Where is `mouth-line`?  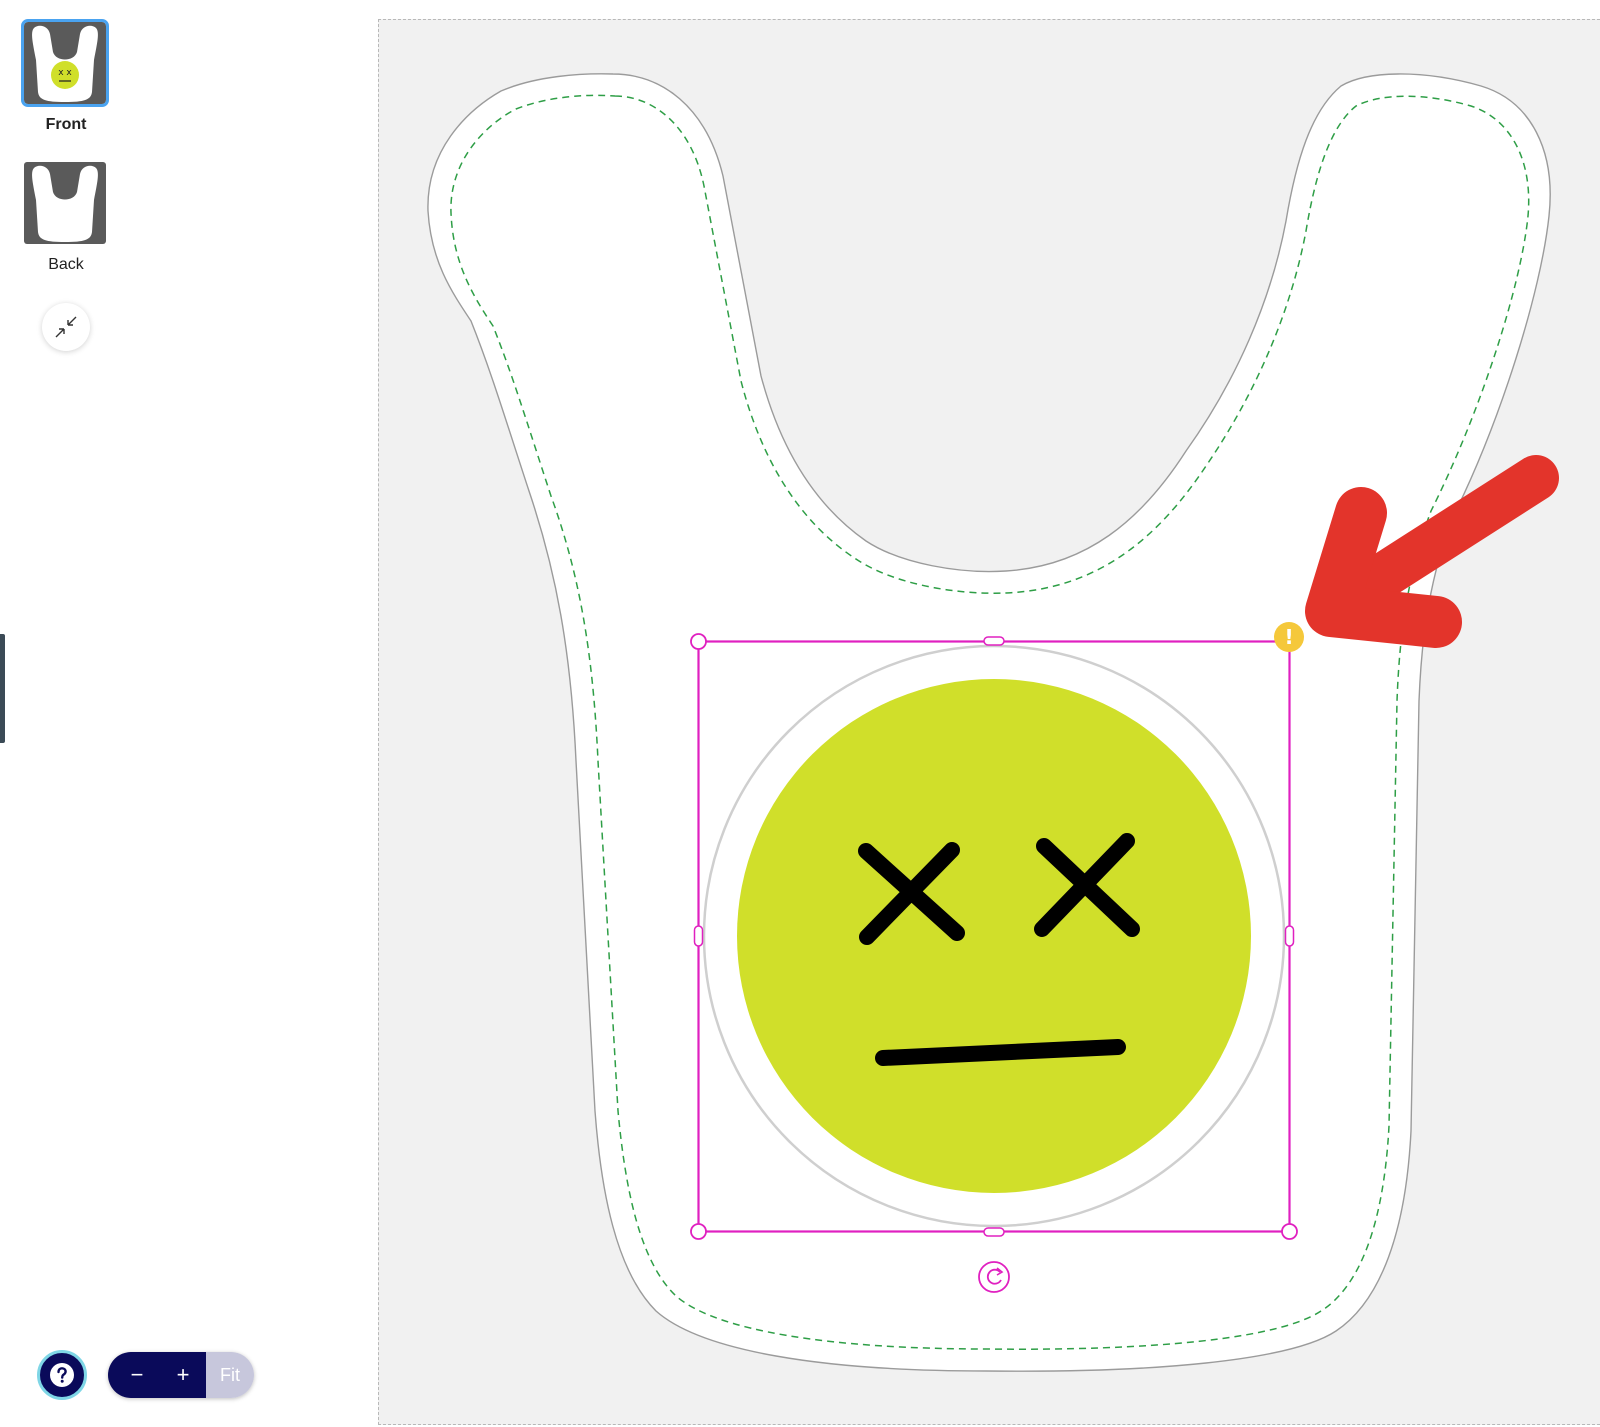
mouth-line is located at coordinates (1000, 1052).